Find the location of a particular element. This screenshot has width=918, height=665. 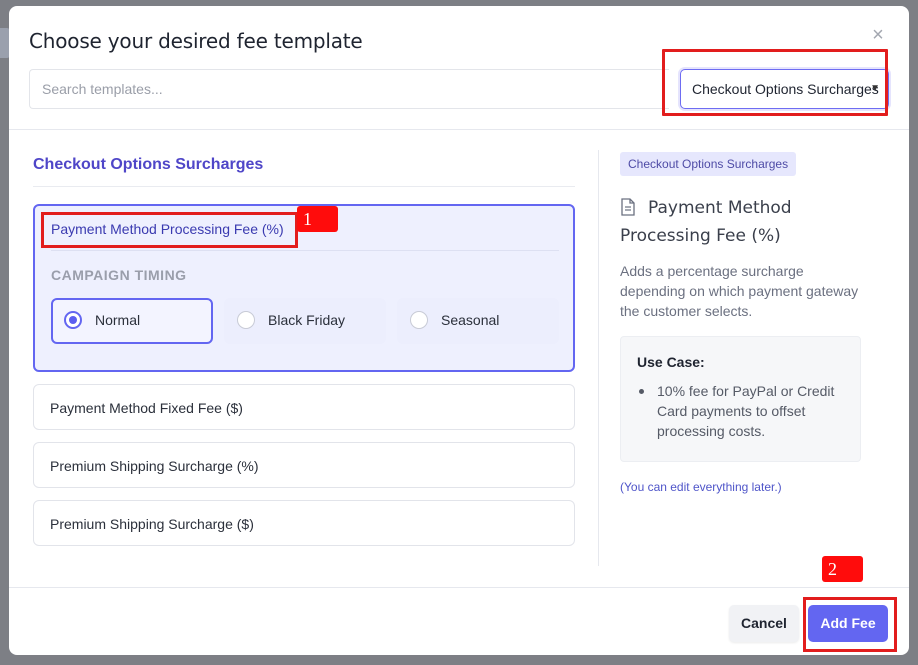

modal-footer: Cancel Add Fee is located at coordinates (459, 621).